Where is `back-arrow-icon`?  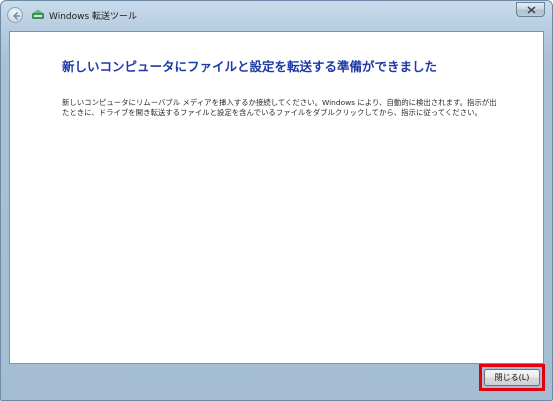
back-arrow-icon is located at coordinates (16, 16).